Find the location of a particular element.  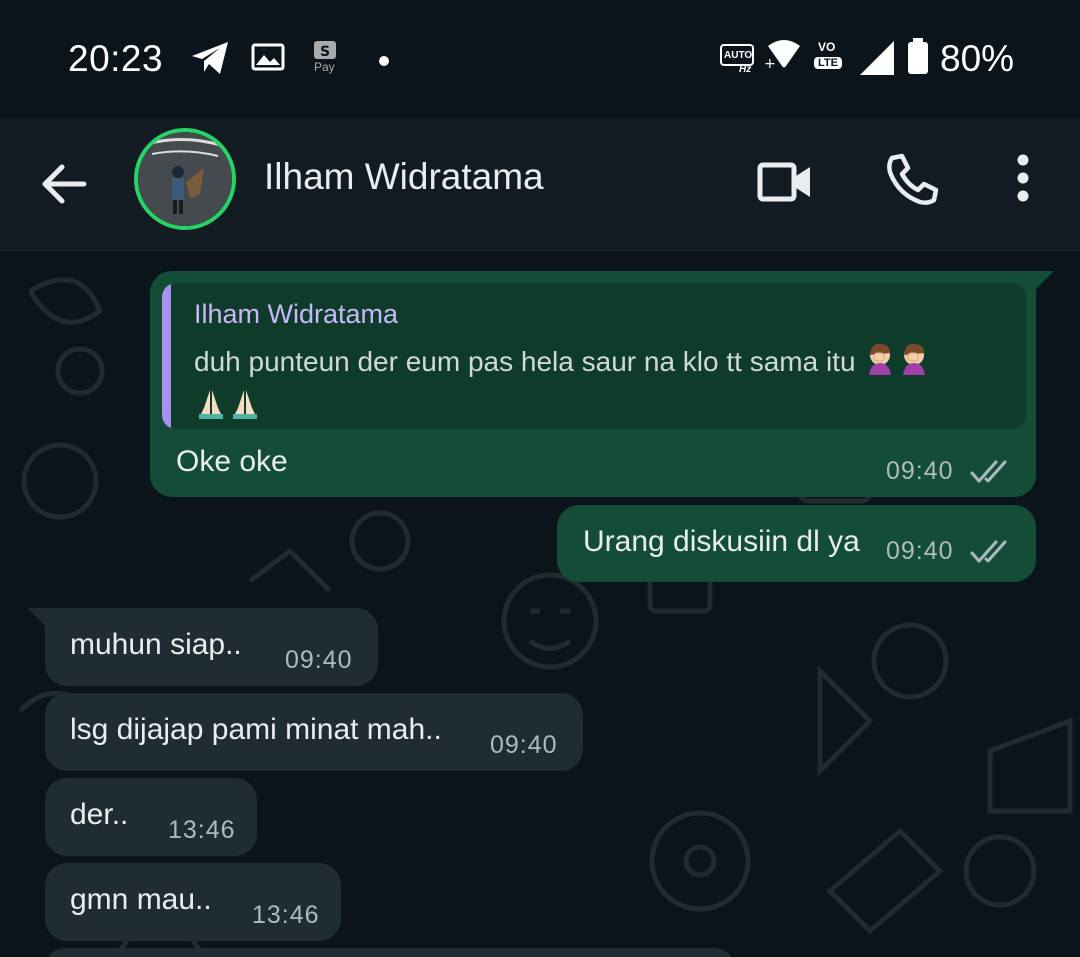

voice-call-button is located at coordinates (912, 180).